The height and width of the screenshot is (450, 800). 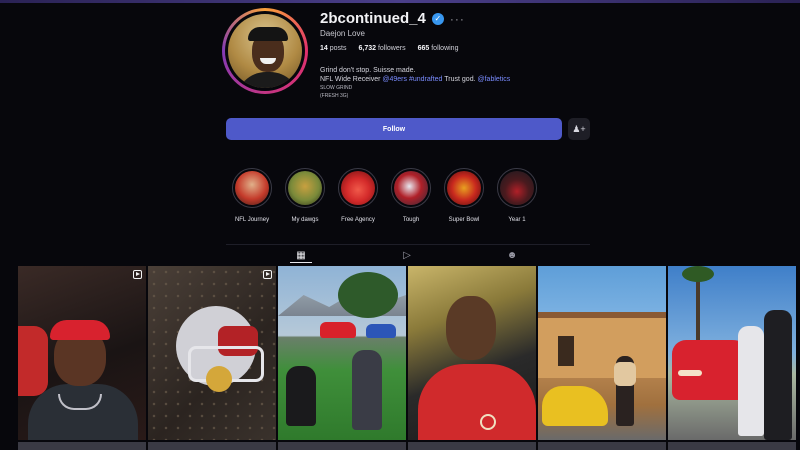 What do you see at coordinates (423, 48) in the screenshot?
I see `following-count: 665` at bounding box center [423, 48].